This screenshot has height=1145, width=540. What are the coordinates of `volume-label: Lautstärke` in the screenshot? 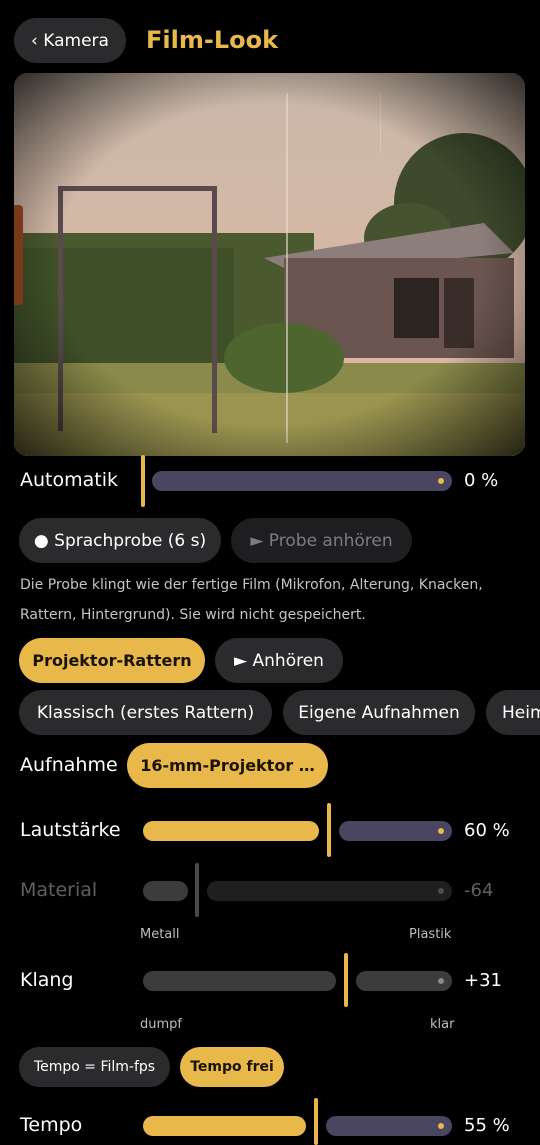 It's located at (70, 830).